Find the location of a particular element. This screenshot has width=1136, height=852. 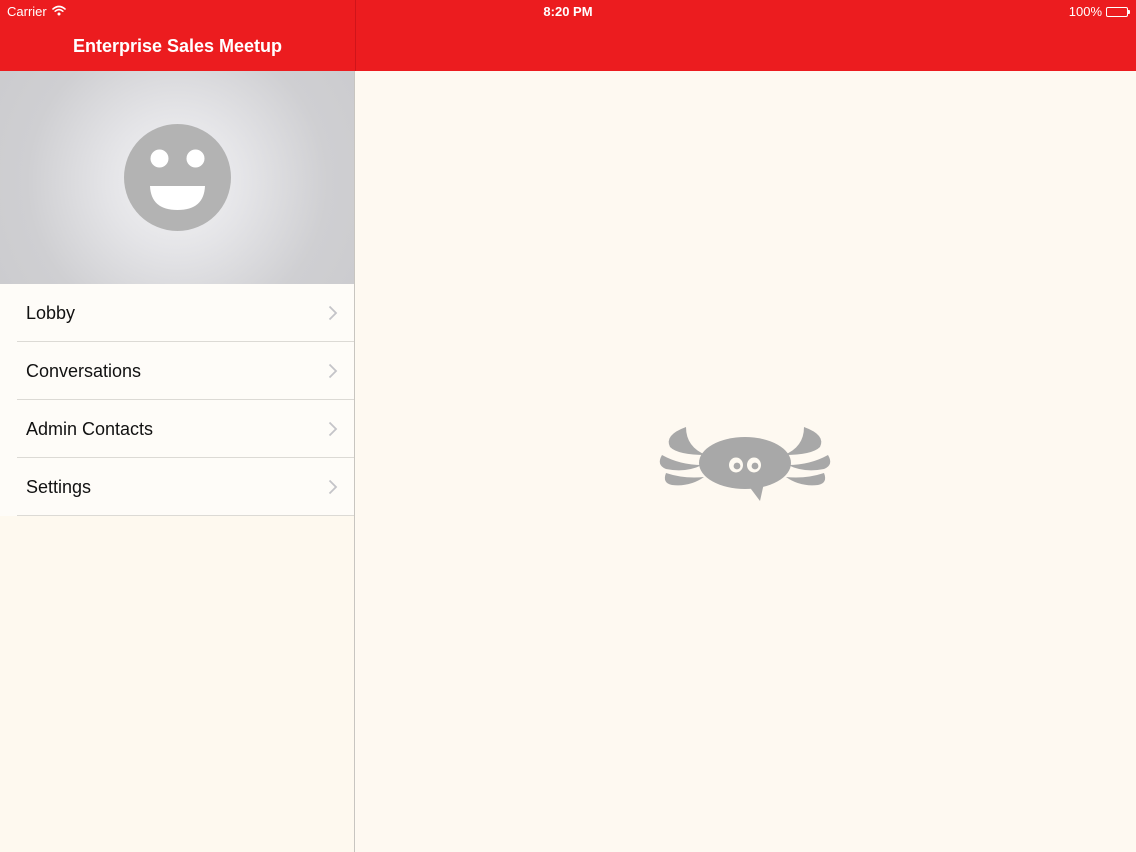

status-time: 8:20 PM is located at coordinates (568, 11).